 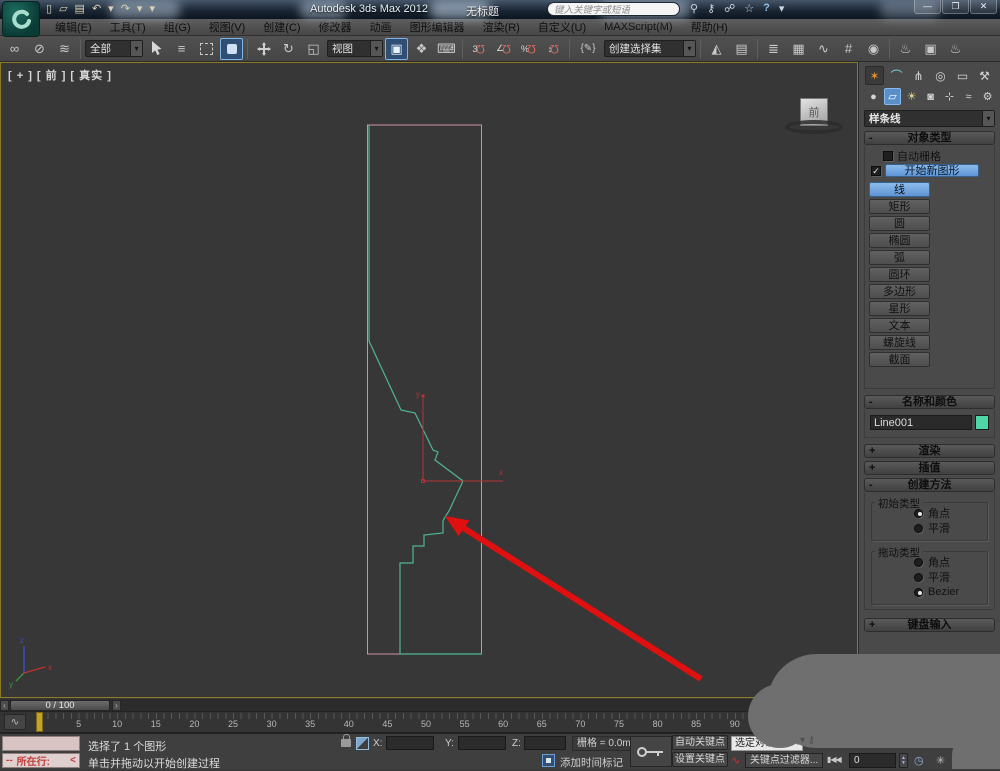 I want to click on rollout-name-color: - 名称和颜色, so click(x=929, y=402).